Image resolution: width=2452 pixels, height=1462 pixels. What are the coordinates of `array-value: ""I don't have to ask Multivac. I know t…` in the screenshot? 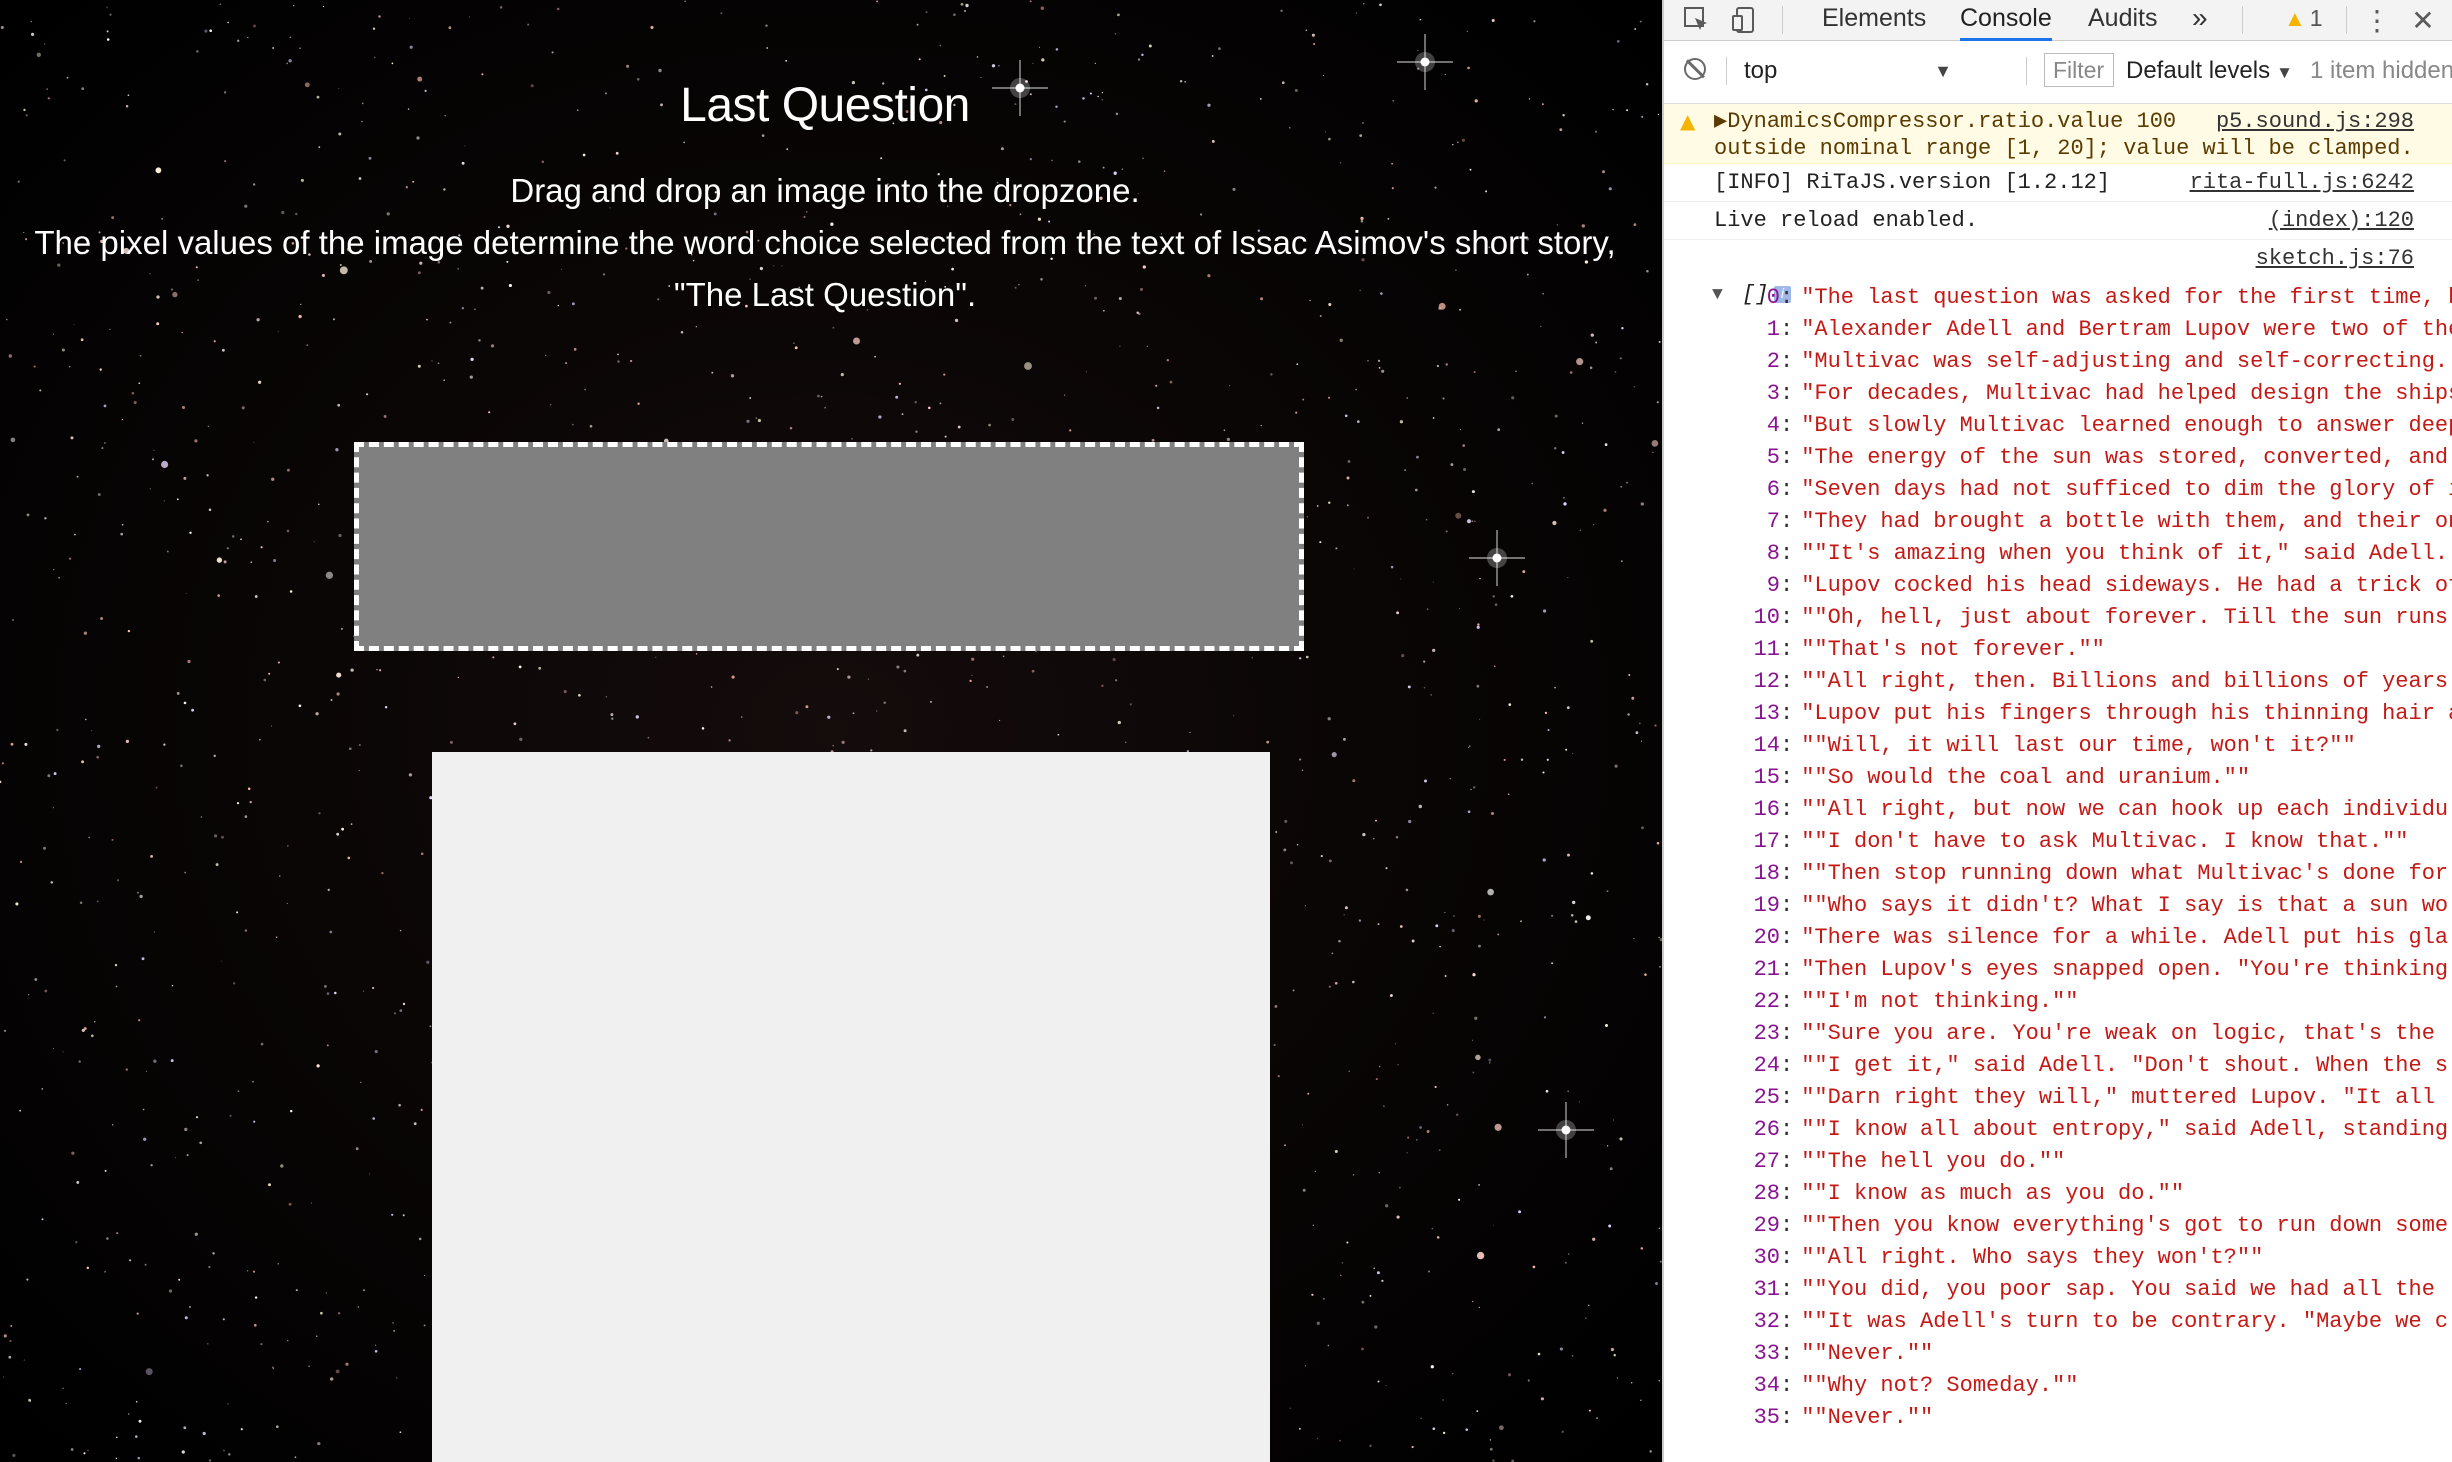 It's located at (2105, 841).